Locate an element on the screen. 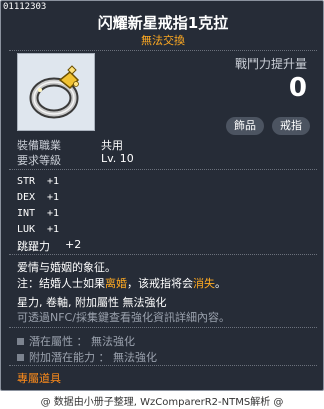  stat-name: DEX is located at coordinates (26, 197).